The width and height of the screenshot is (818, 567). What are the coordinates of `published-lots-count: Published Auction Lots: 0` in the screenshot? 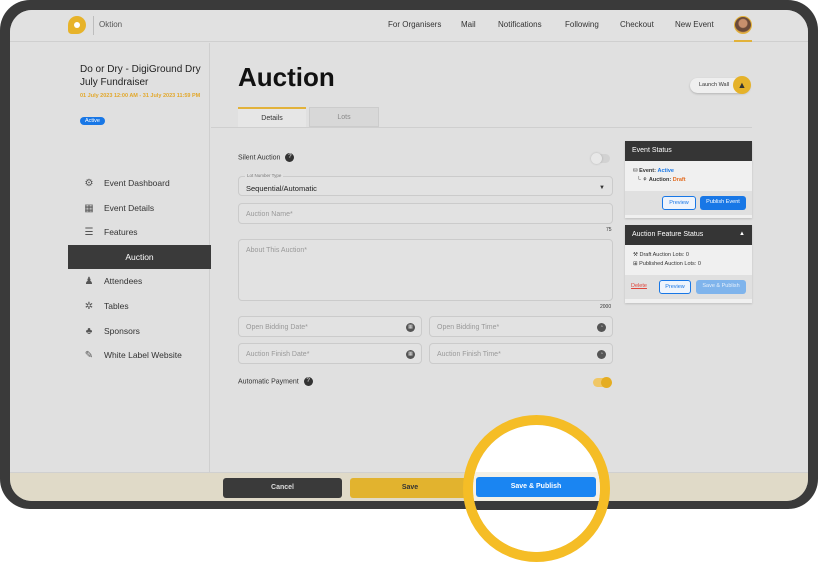 It's located at (670, 264).